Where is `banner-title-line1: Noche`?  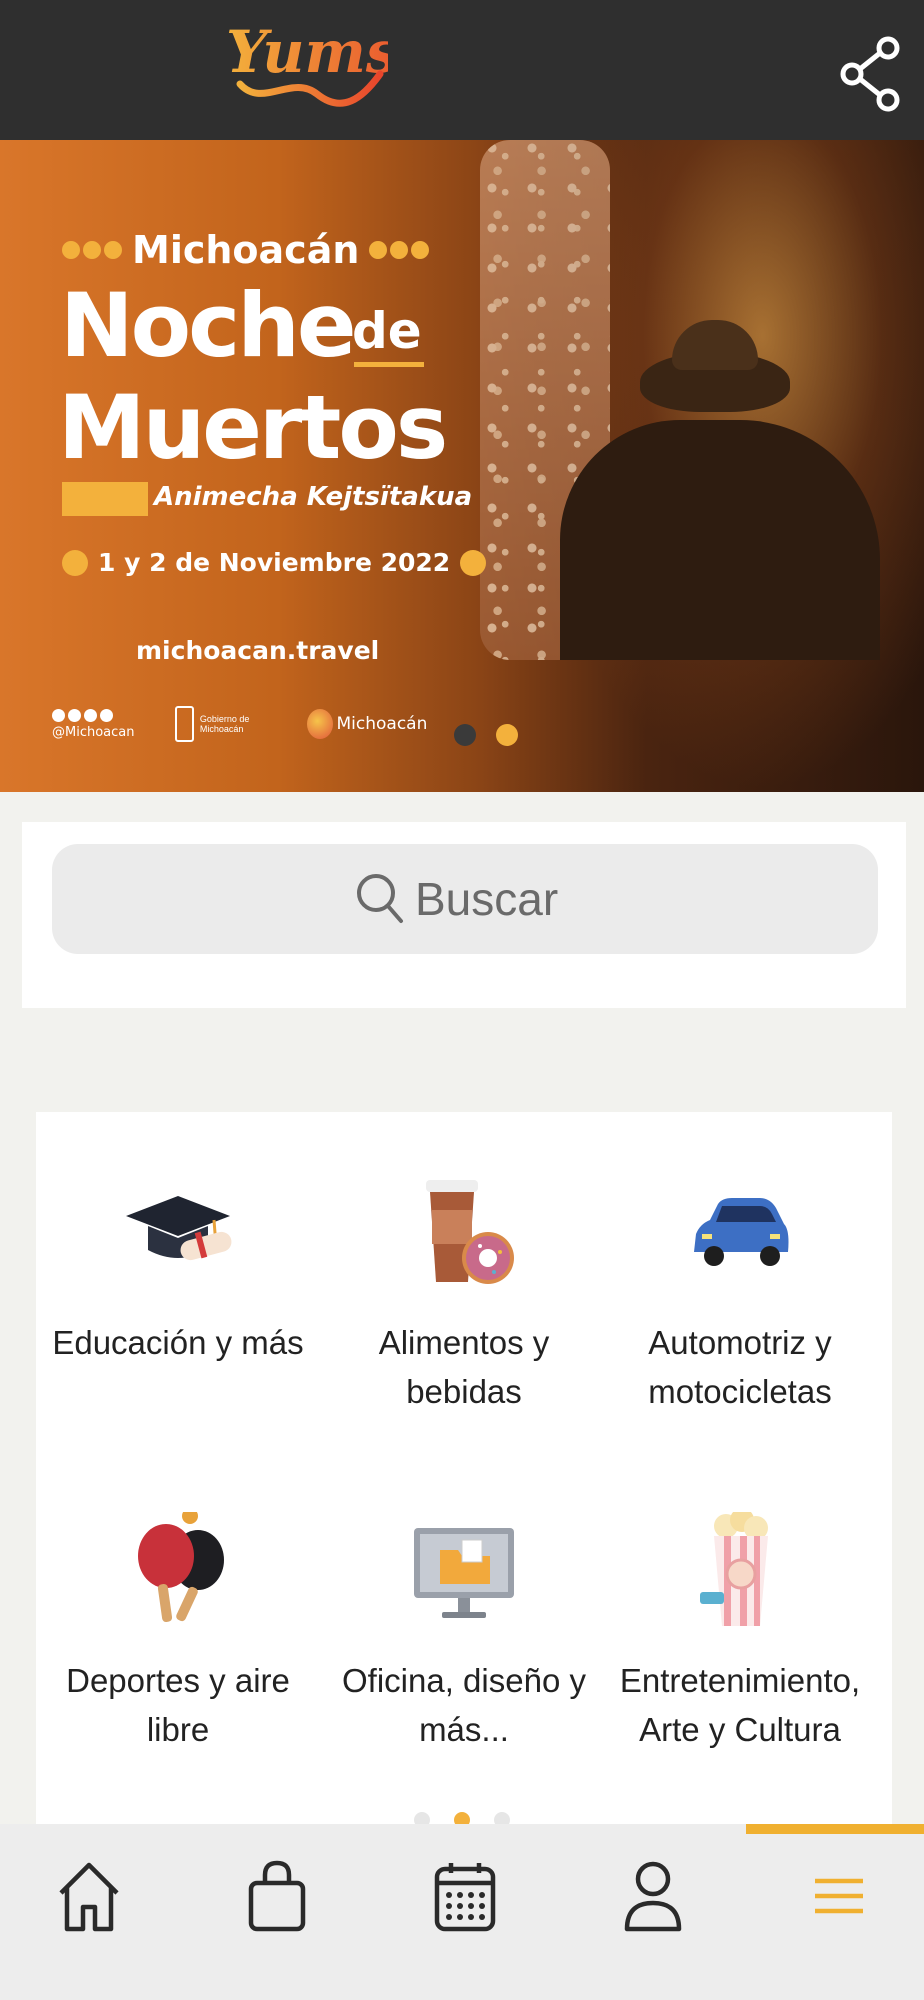
banner-title-line1: Noche is located at coordinates (208, 325).